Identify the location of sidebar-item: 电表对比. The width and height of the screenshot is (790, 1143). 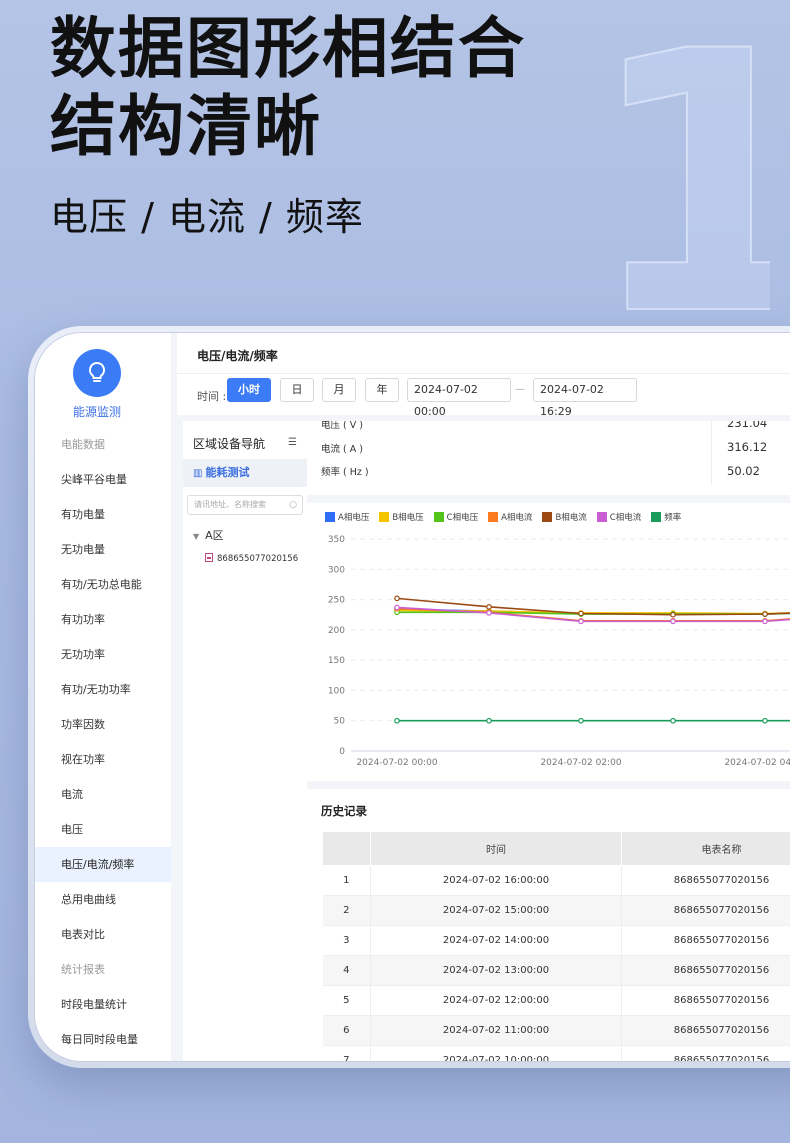
(103, 934).